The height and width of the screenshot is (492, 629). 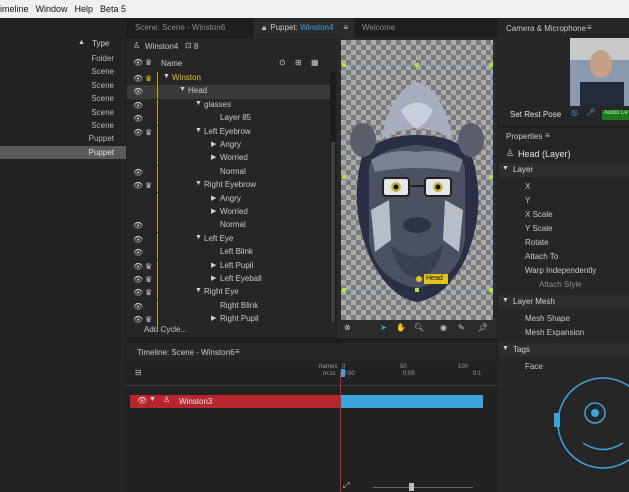 I want to click on zoom-tool-icon: 🔍︎, so click(x=419, y=327).